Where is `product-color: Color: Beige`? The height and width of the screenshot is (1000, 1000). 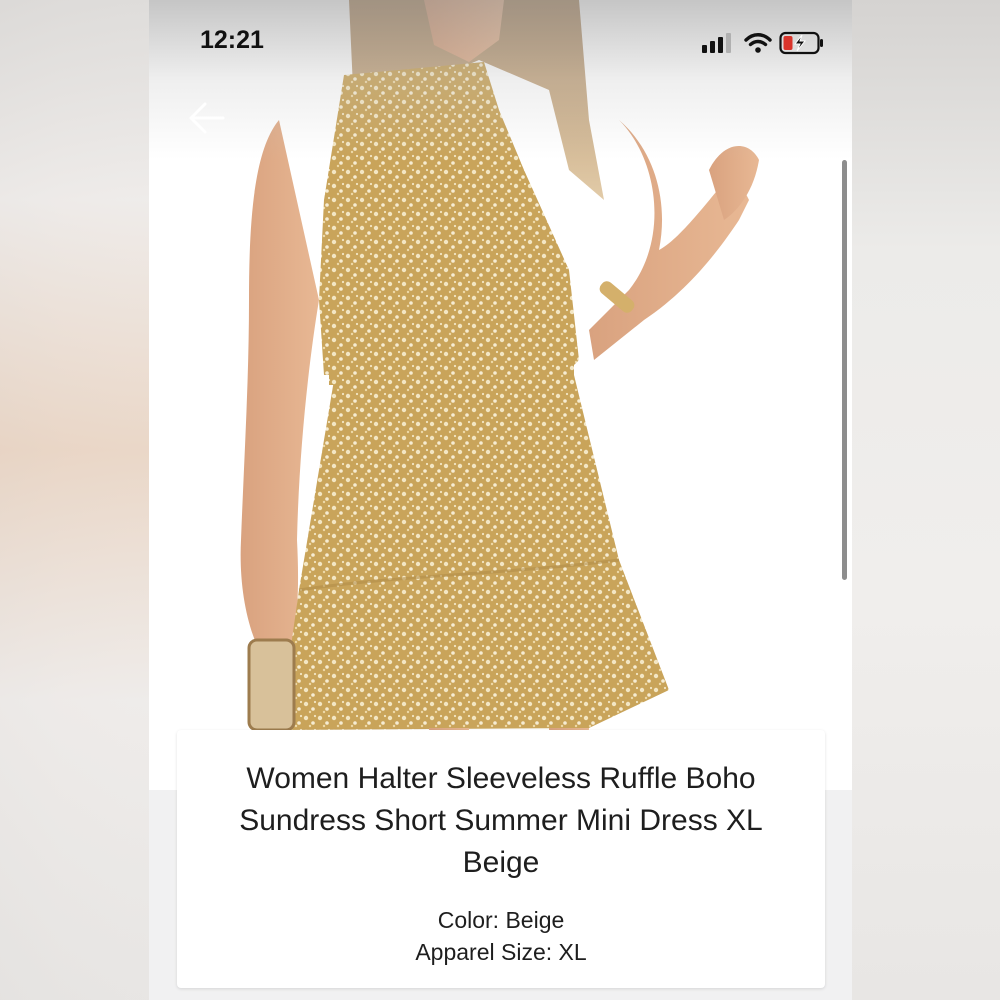 product-color: Color: Beige is located at coordinates (501, 920).